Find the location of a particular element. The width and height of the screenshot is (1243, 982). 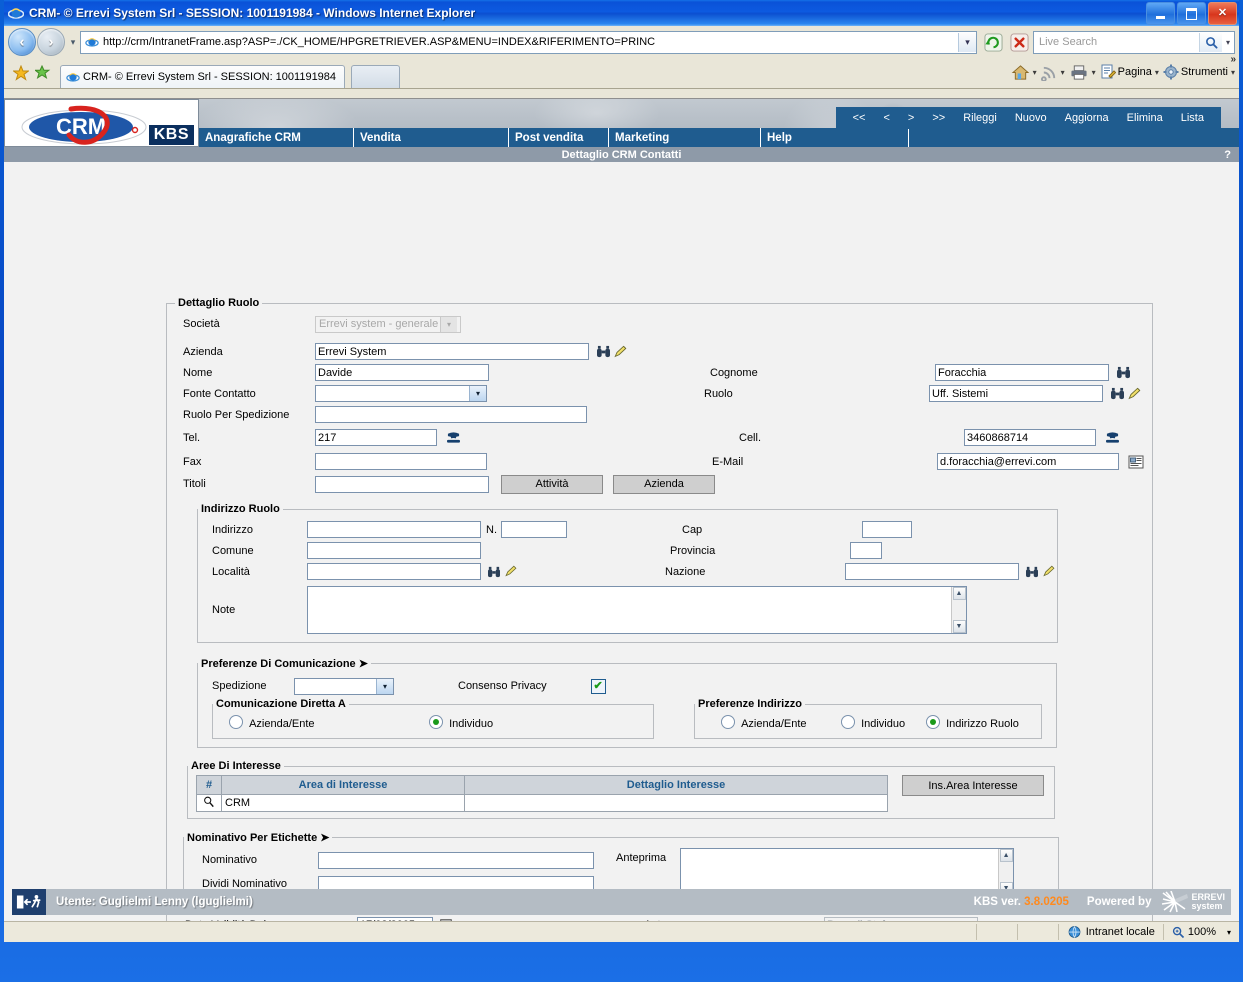

favorites-center-icon is located at coordinates (21, 73).